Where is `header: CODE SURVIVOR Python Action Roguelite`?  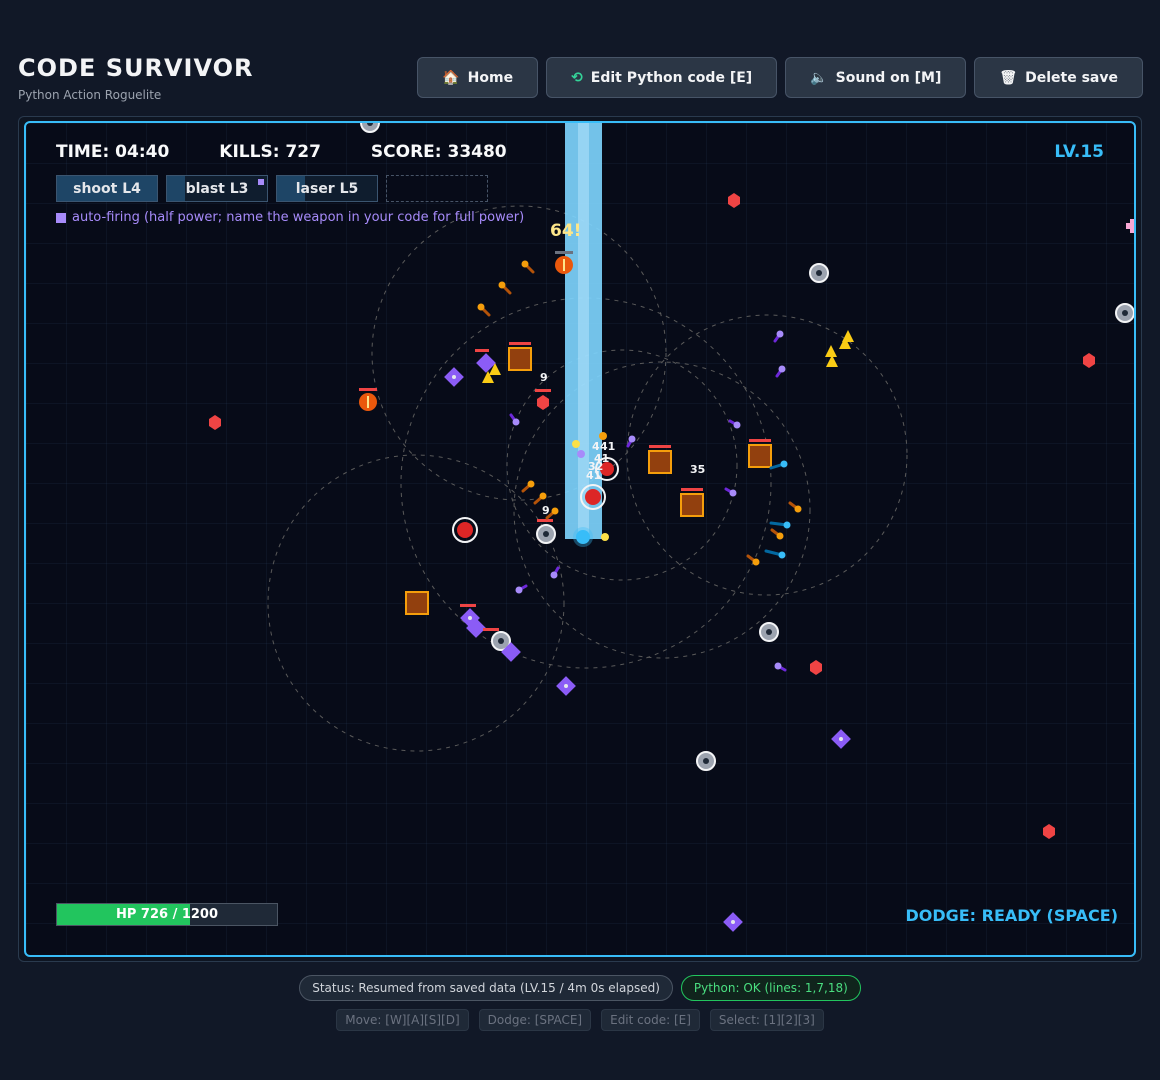
header: CODE SURVIVOR Python Action Roguelite is located at coordinates (135, 78).